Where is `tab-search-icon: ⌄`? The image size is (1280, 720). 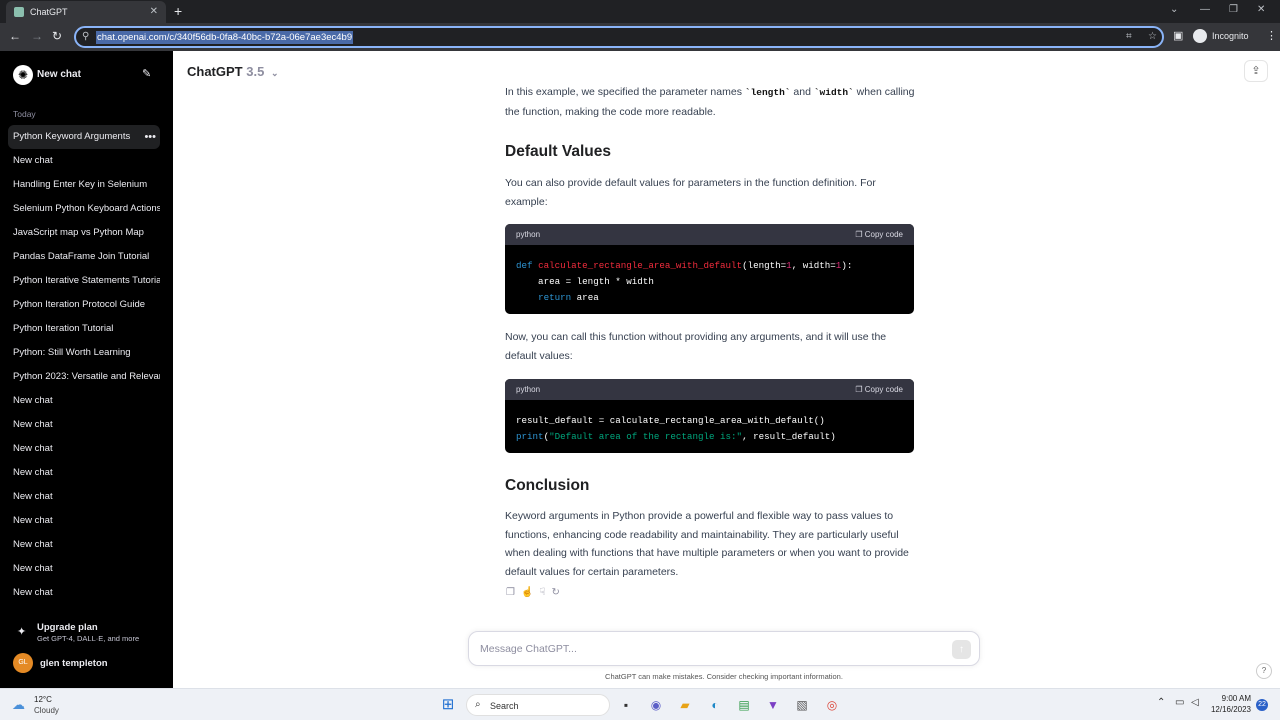
tab-search-icon: ⌄ is located at coordinates (1174, 9).